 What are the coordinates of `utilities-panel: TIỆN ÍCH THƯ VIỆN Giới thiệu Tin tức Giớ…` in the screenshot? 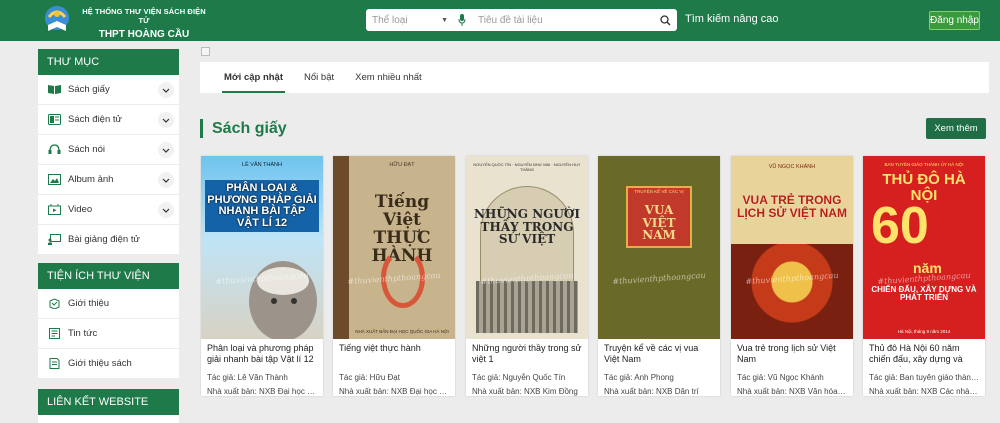 It's located at (108, 321).